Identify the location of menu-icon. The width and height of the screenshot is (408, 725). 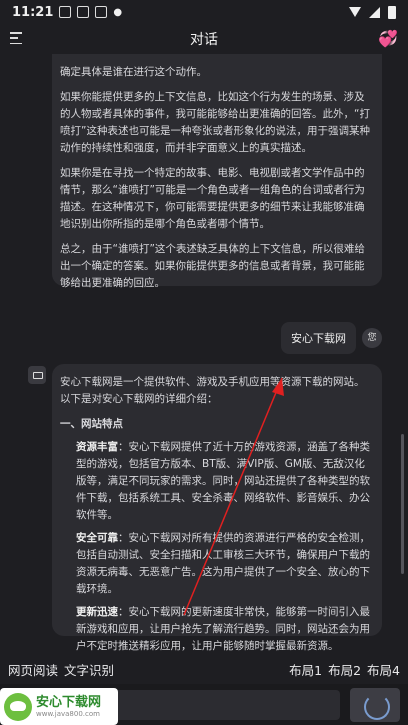
(16, 38).